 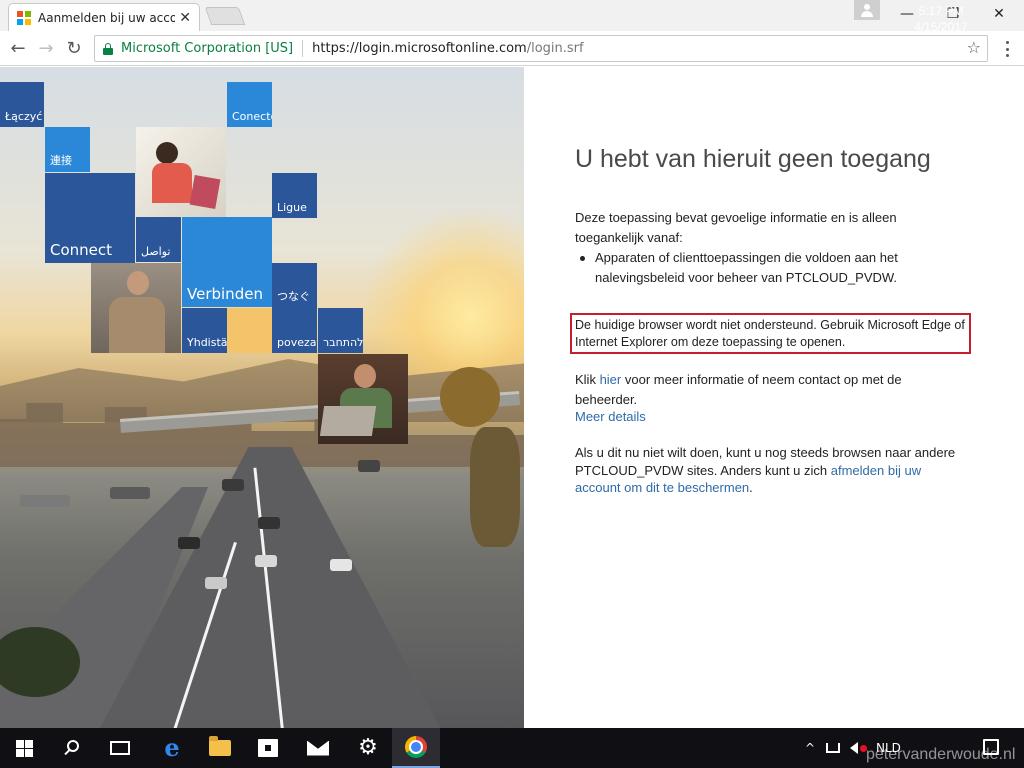 What do you see at coordinates (753, 159) in the screenshot?
I see `page-title: U hebt van hieruit geen toegang` at bounding box center [753, 159].